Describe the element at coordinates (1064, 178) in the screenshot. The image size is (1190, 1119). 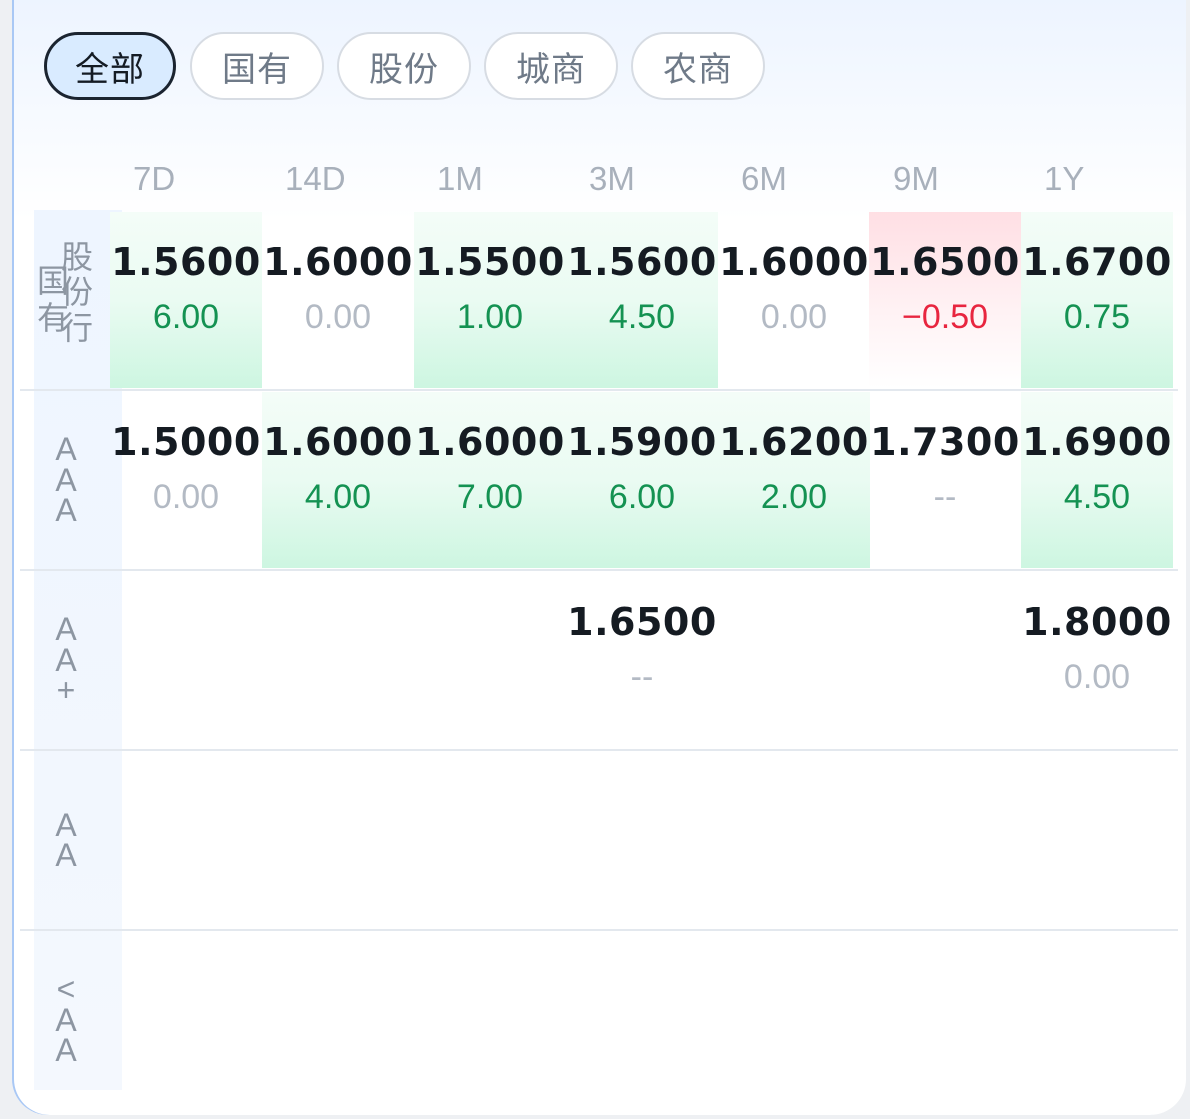
I see `column-header-1y: 1Y` at that location.